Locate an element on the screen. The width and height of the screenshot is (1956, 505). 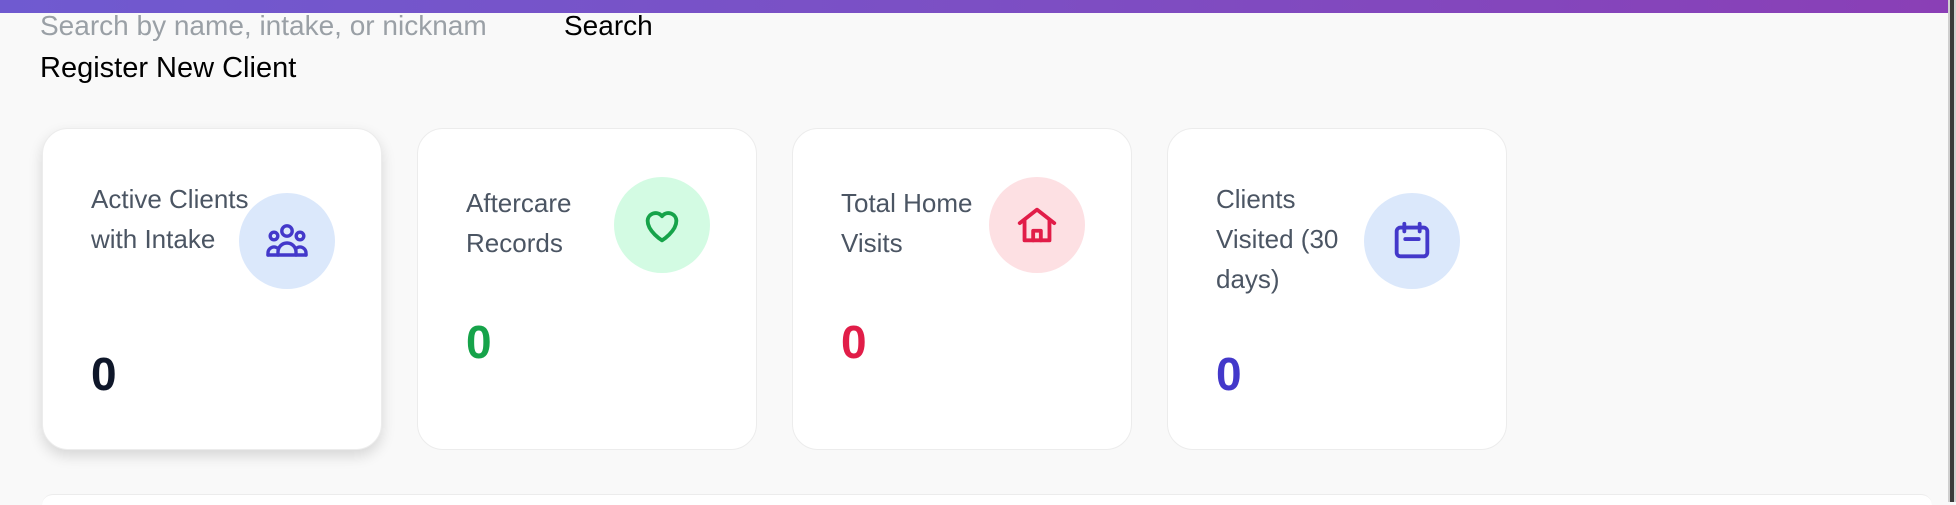
stat-label: Active Clients with Intake is located at coordinates (170, 219).